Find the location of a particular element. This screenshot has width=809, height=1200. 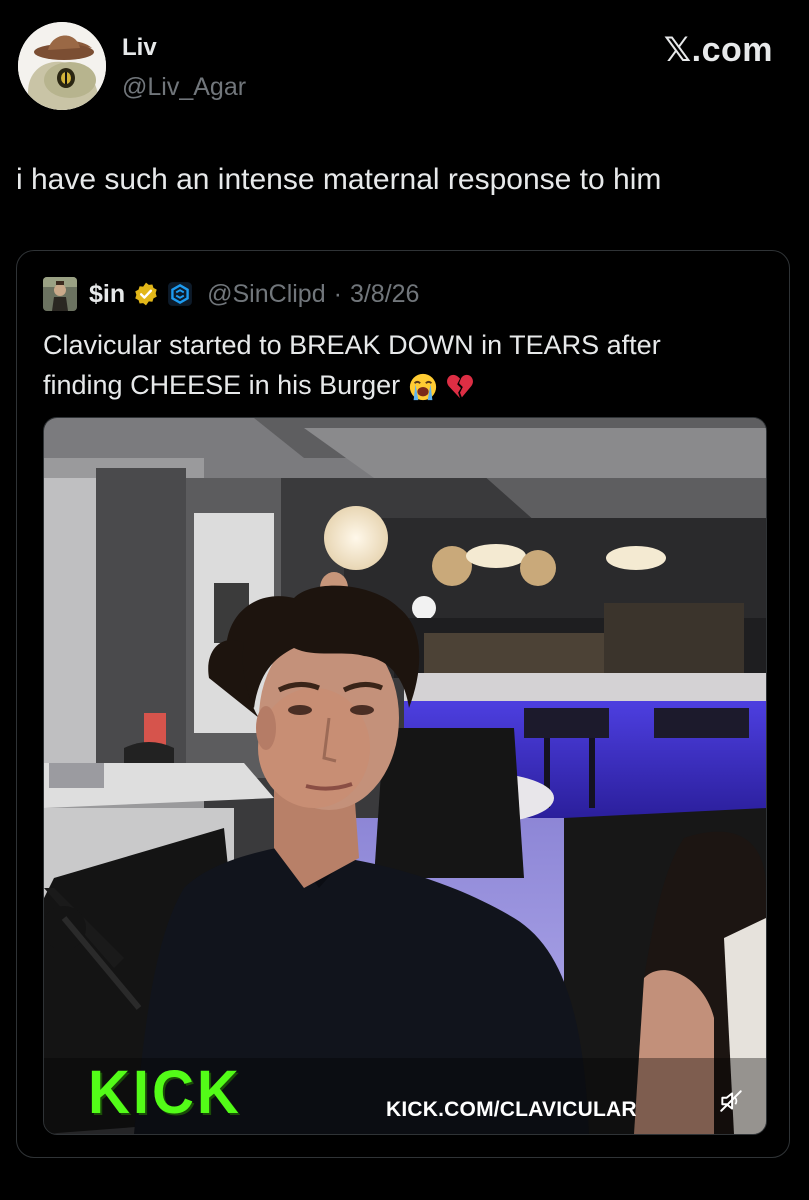

quoted-author-handle: @SinClipd is located at coordinates (266, 294).